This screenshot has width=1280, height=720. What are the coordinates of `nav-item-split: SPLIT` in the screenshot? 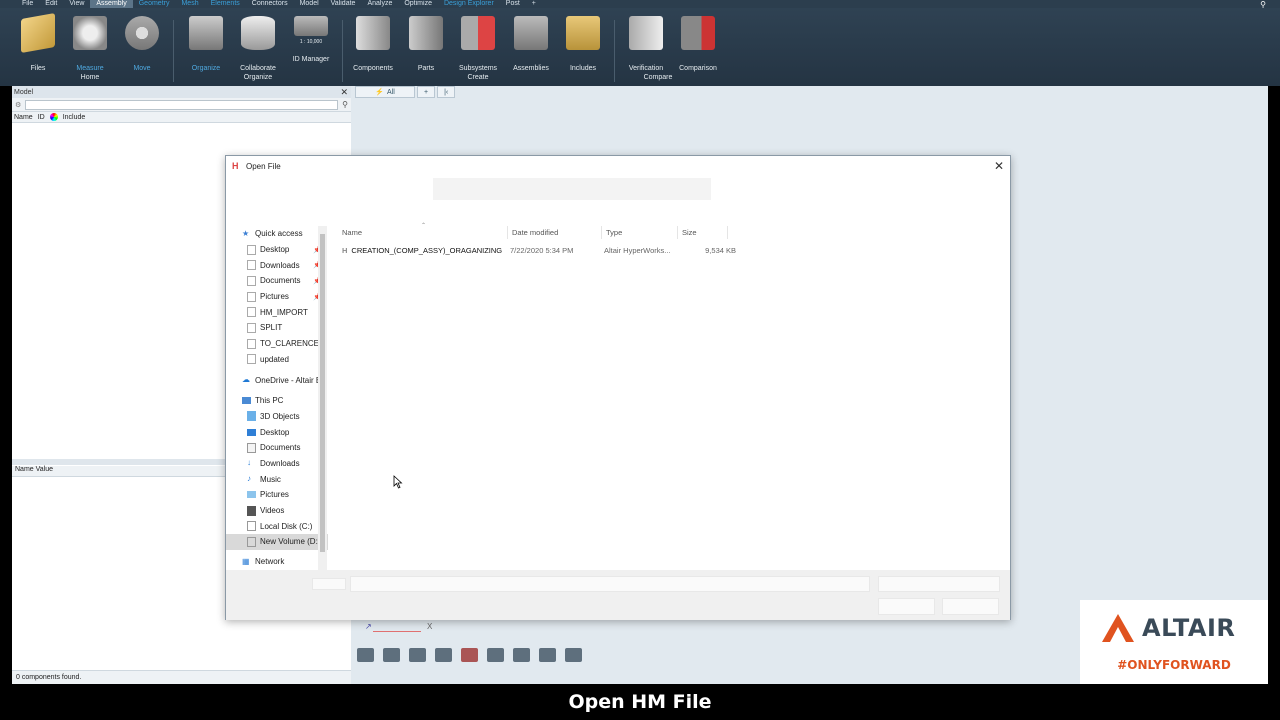 It's located at (277, 328).